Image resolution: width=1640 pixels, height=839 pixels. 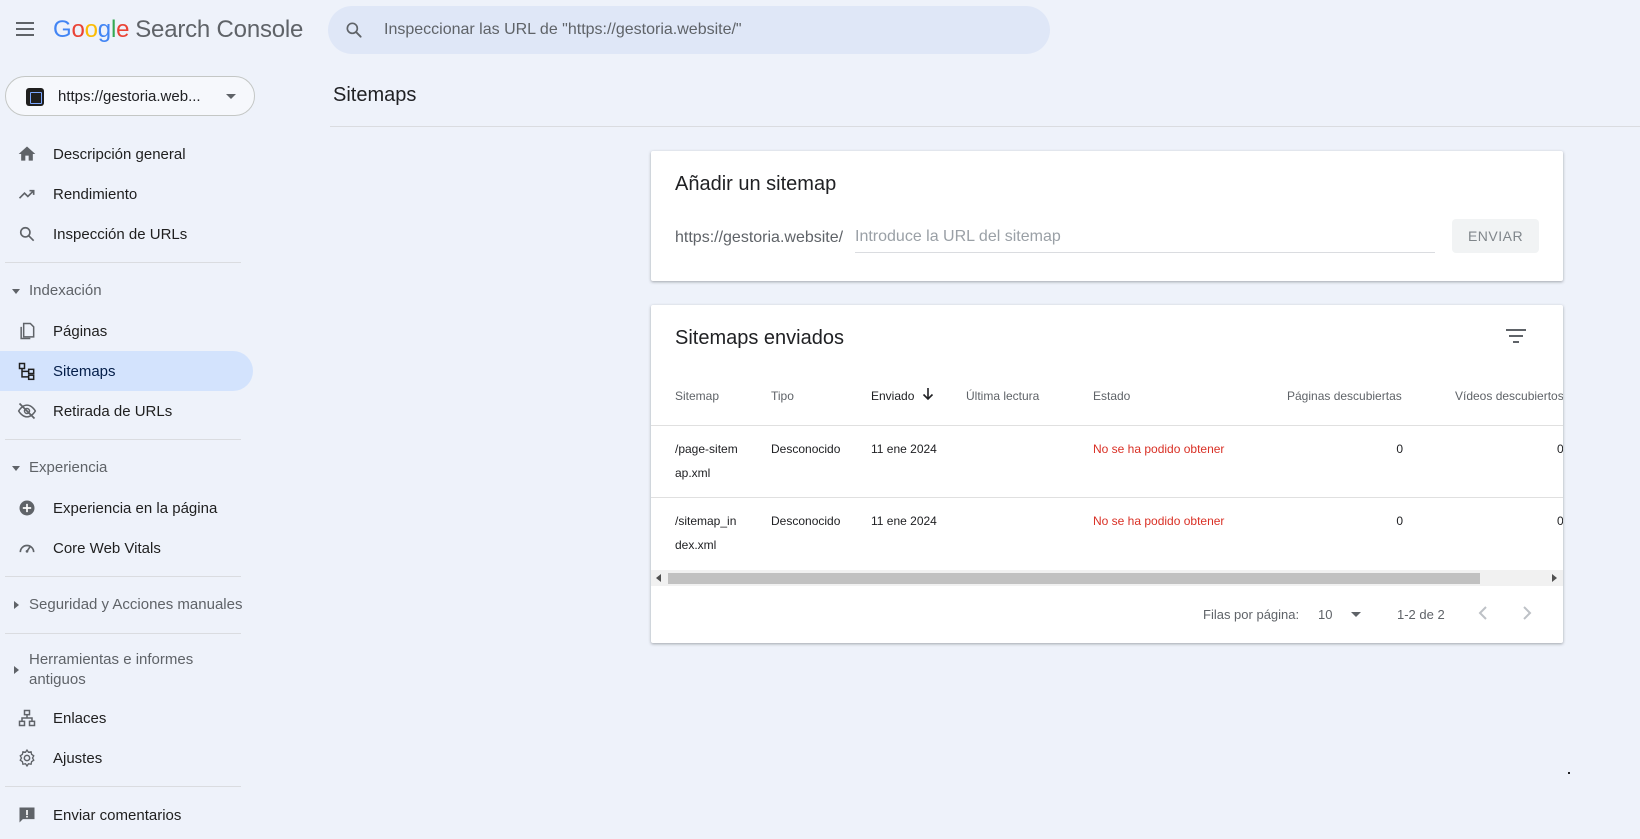 What do you see at coordinates (126, 194) in the screenshot?
I see `sidebar-item-performance: Rendimiento` at bounding box center [126, 194].